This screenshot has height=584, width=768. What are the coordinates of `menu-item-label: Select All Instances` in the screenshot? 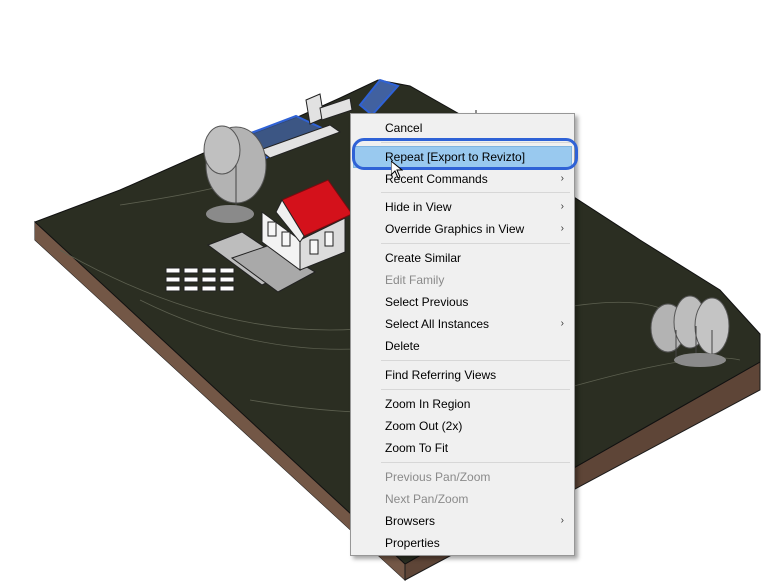 It's located at (437, 324).